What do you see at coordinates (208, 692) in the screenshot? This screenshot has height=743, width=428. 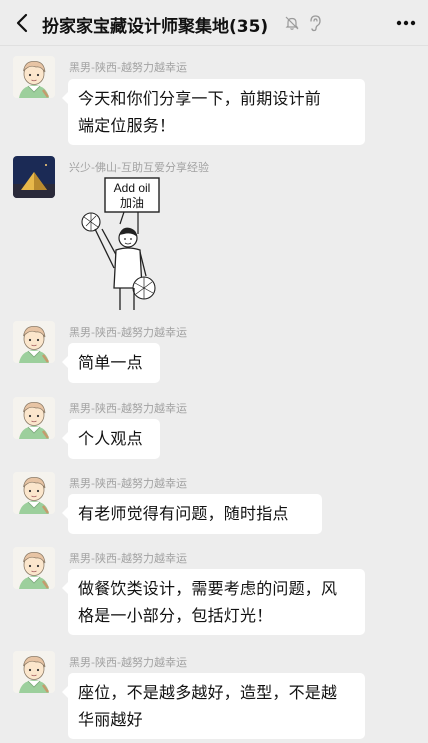 I see `message-text-line: 座位，不是越多越好，造型，不是越` at bounding box center [208, 692].